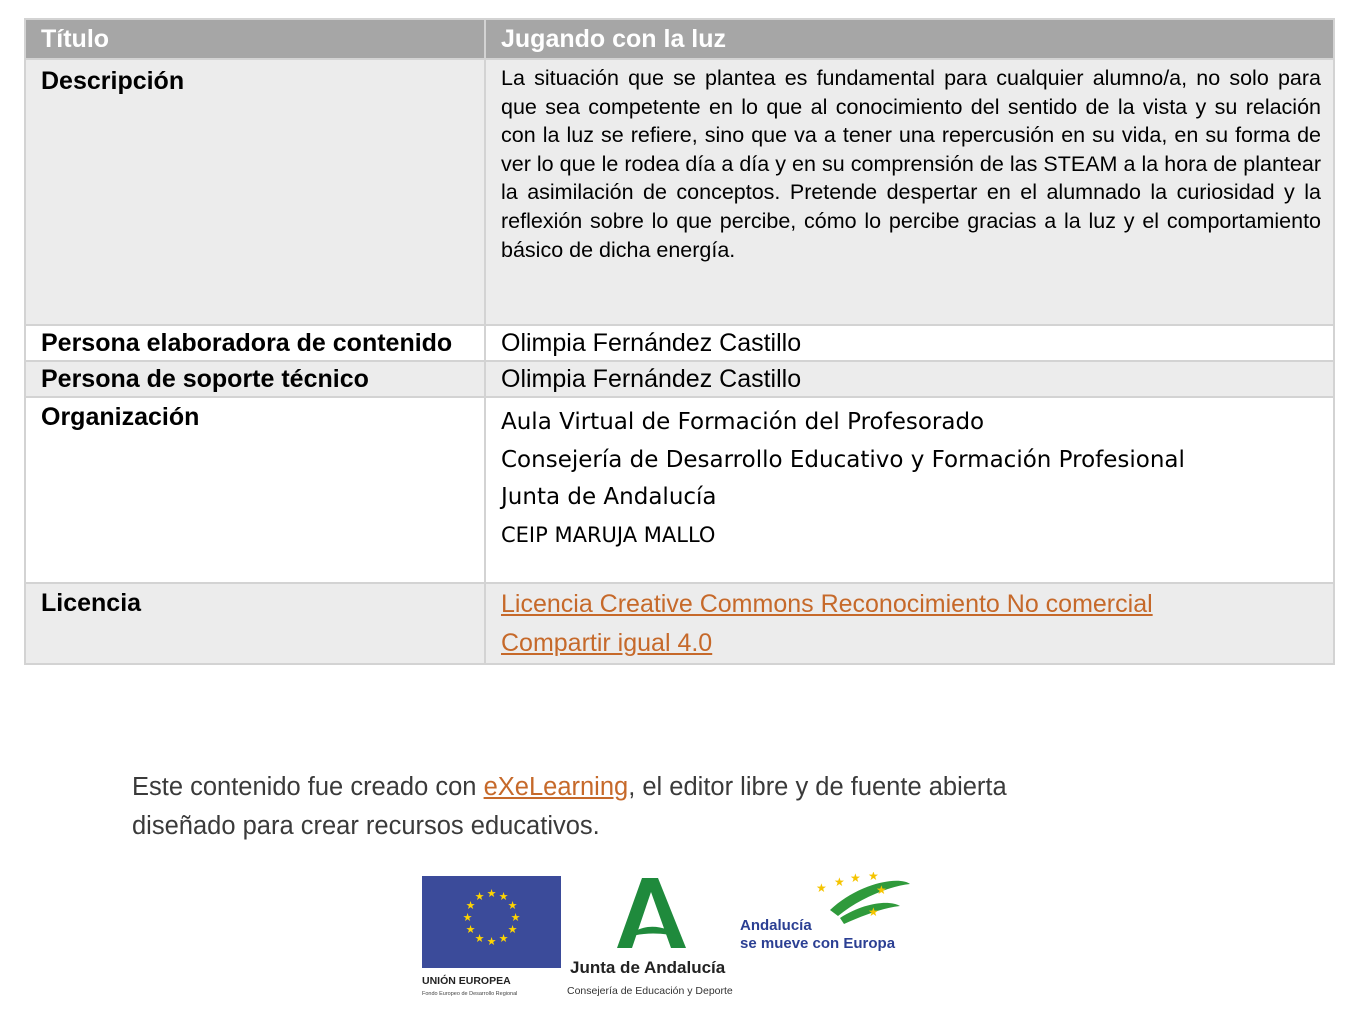 This screenshot has width=1354, height=1036. What do you see at coordinates (491, 922) in the screenshot?
I see `eu-flag-icon: ★ ★ ★ ★ ★ ★ ★ ★ ★ ★ ★ ★` at bounding box center [491, 922].